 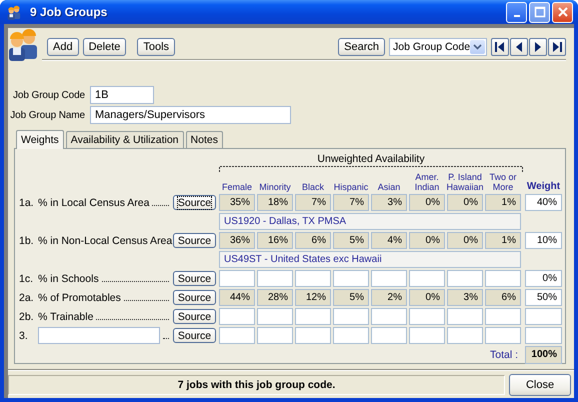 What do you see at coordinates (204, 139) in the screenshot?
I see `tab: Notes` at bounding box center [204, 139].